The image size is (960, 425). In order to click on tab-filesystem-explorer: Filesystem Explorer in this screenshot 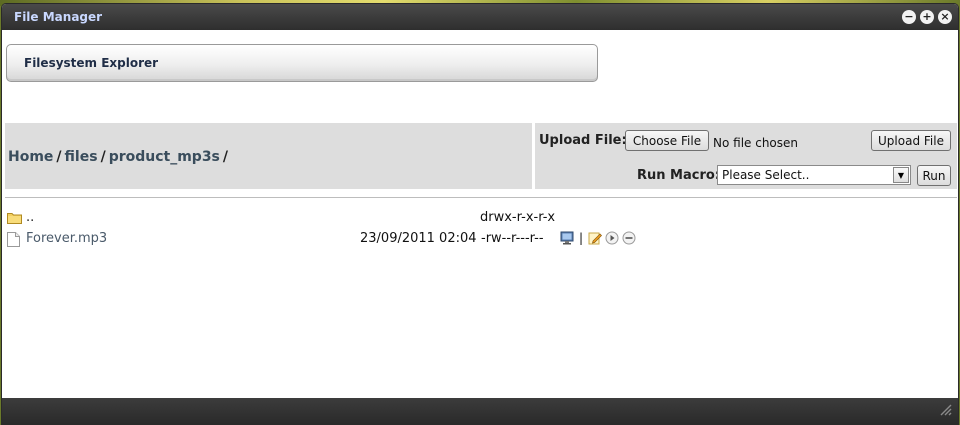, I will do `click(302, 63)`.